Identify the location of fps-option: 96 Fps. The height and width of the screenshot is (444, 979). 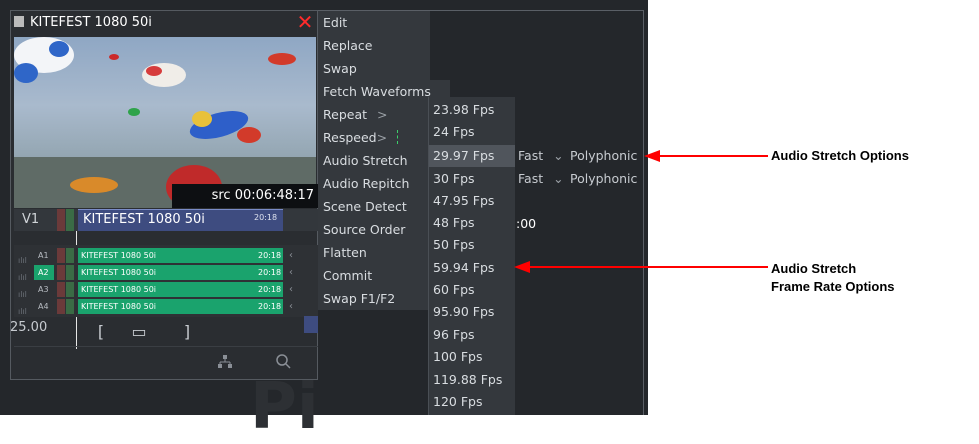
(454, 335).